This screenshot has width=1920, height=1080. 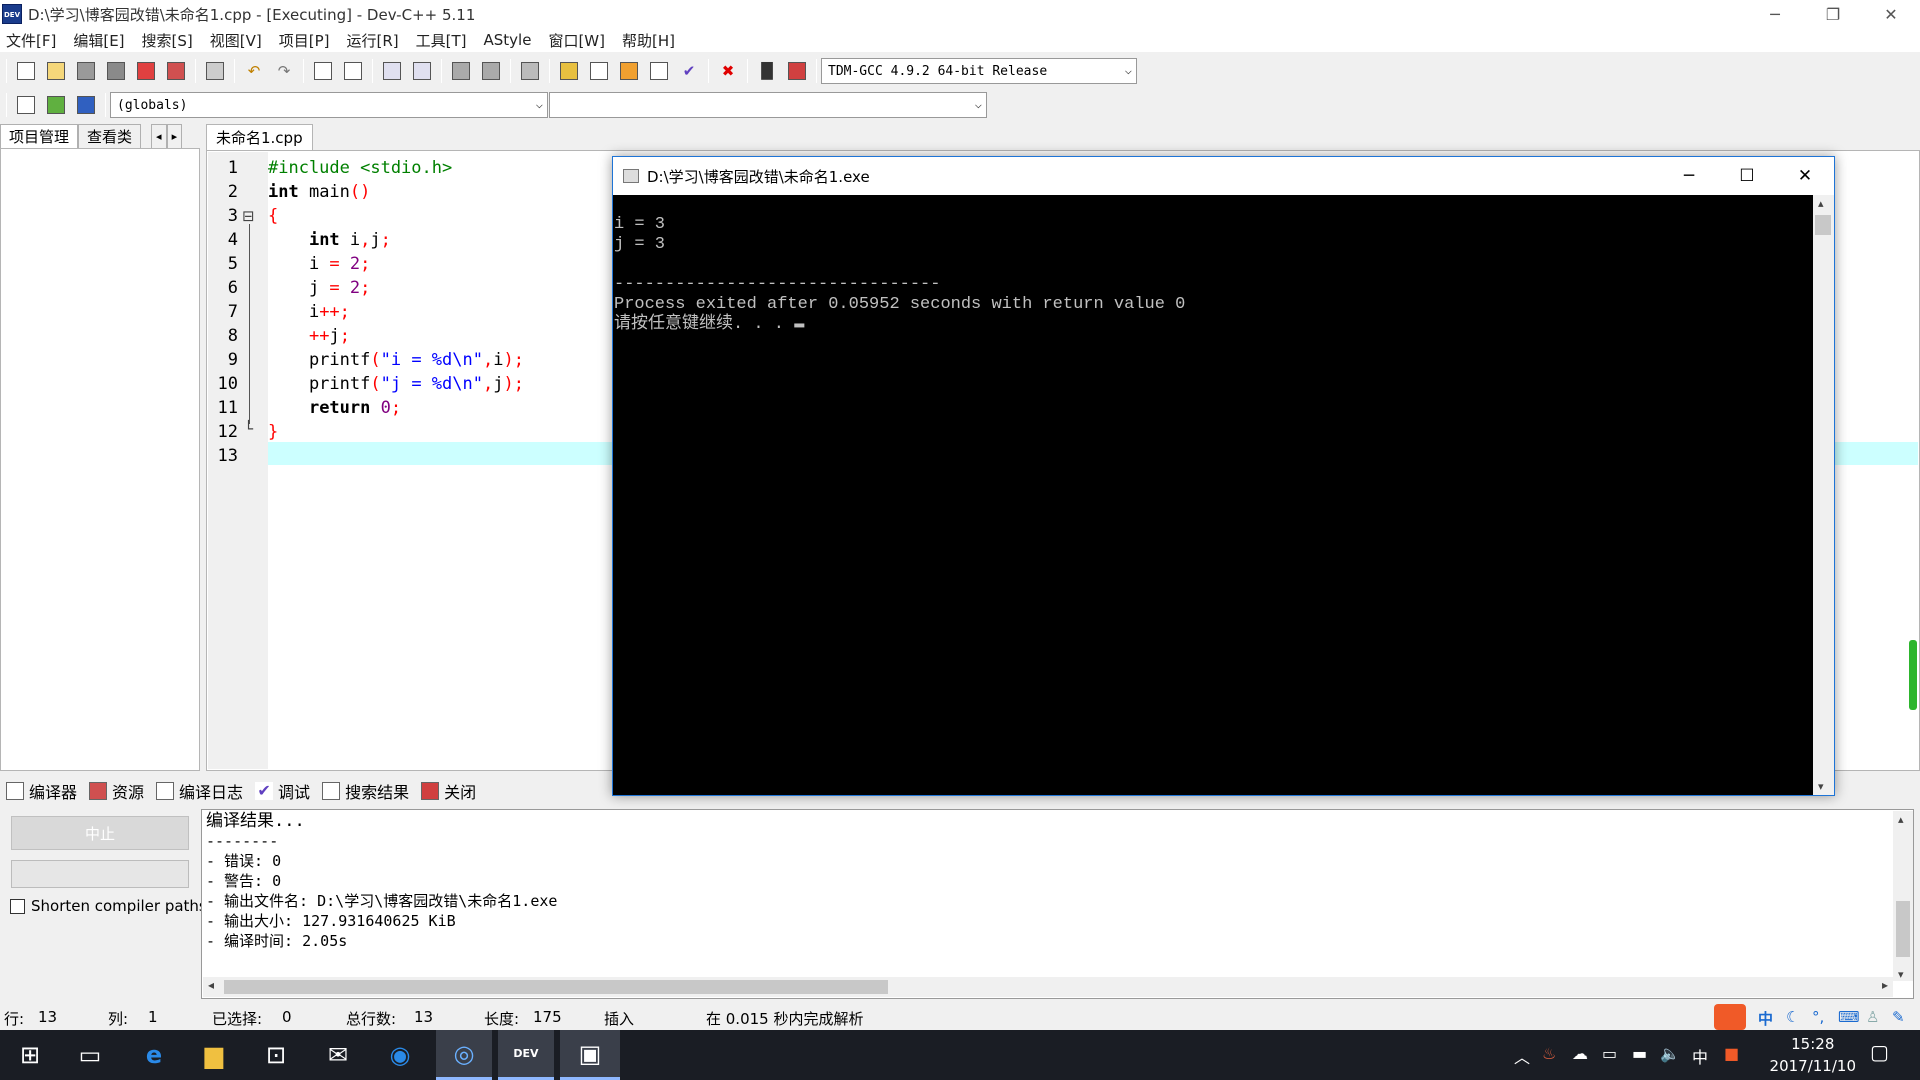 What do you see at coordinates (323, 71) in the screenshot?
I see `find-icon` at bounding box center [323, 71].